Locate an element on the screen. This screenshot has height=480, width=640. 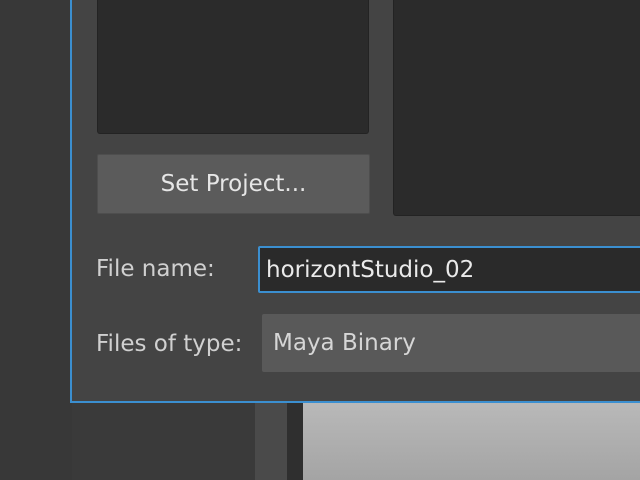
background-panel-divider is located at coordinates (295, 441).